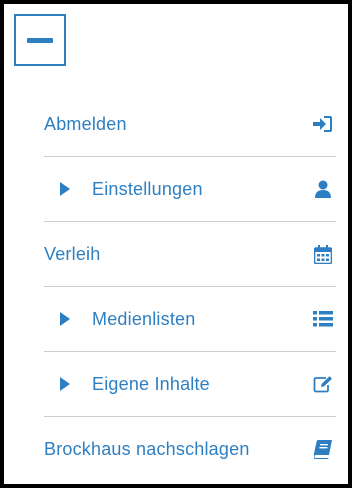 The image size is (352, 488). Describe the element at coordinates (323, 319) in the screenshot. I see `list-icon` at that location.